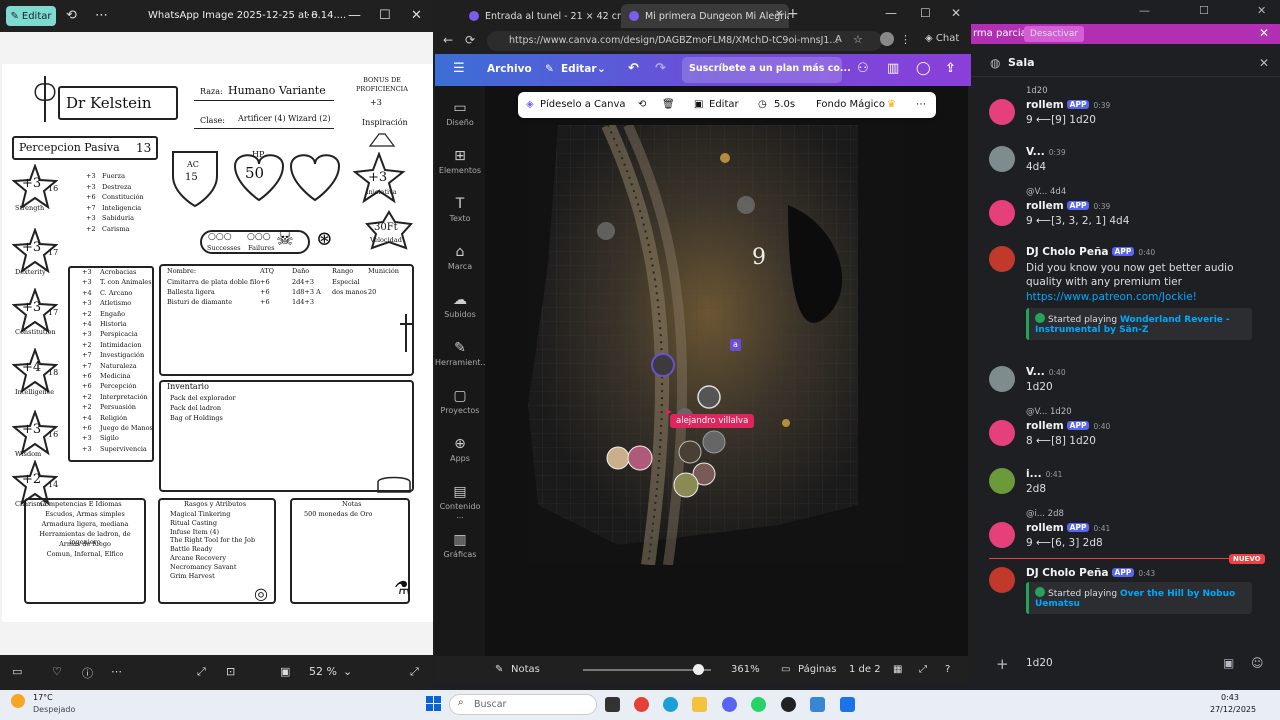  What do you see at coordinates (1068, 528) in the screenshot?
I see `message-author: rollem APP 0:41` at bounding box center [1068, 528].